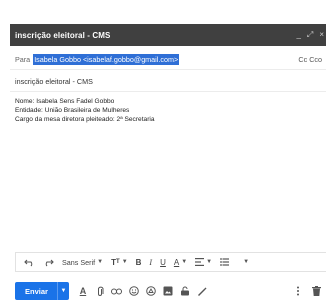 The width and height of the screenshot is (326, 306). I want to click on bold-icon: B, so click(139, 262).